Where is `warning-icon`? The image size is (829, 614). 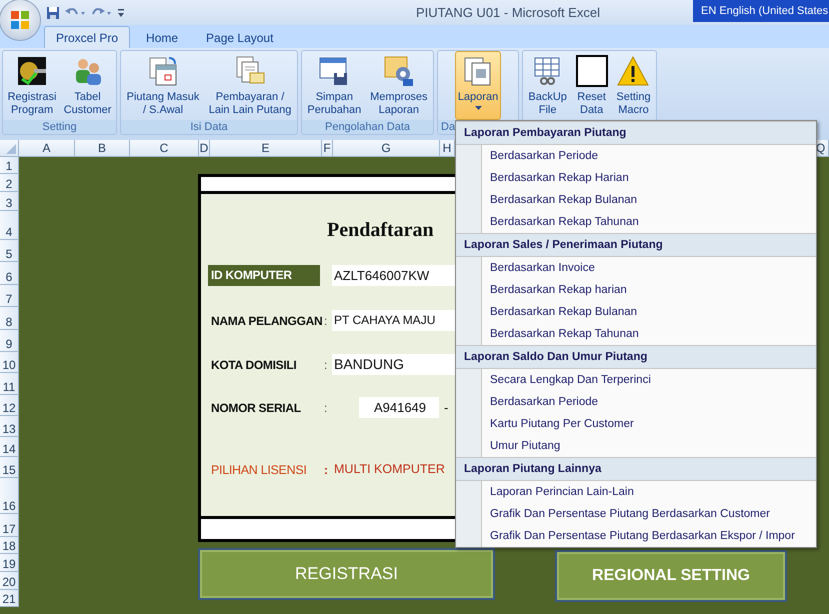
warning-icon is located at coordinates (633, 71).